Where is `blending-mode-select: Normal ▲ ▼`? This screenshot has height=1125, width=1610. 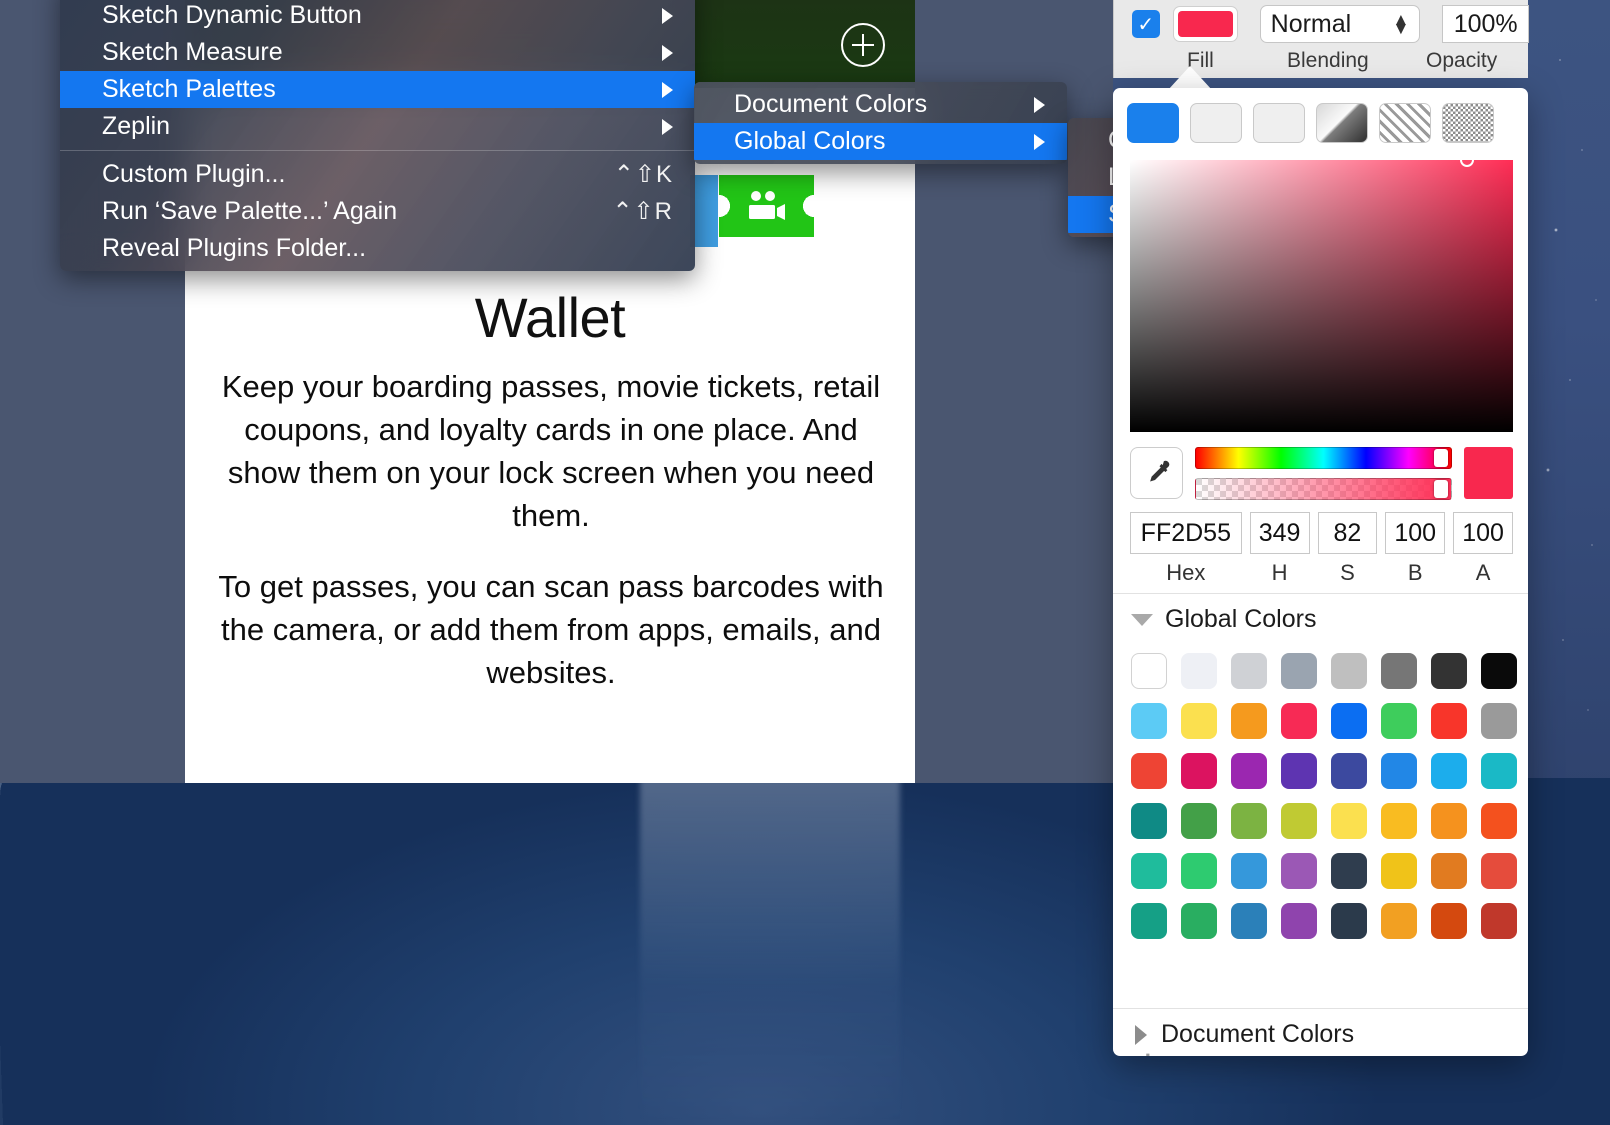 blending-mode-select: Normal ▲ ▼ is located at coordinates (1340, 24).